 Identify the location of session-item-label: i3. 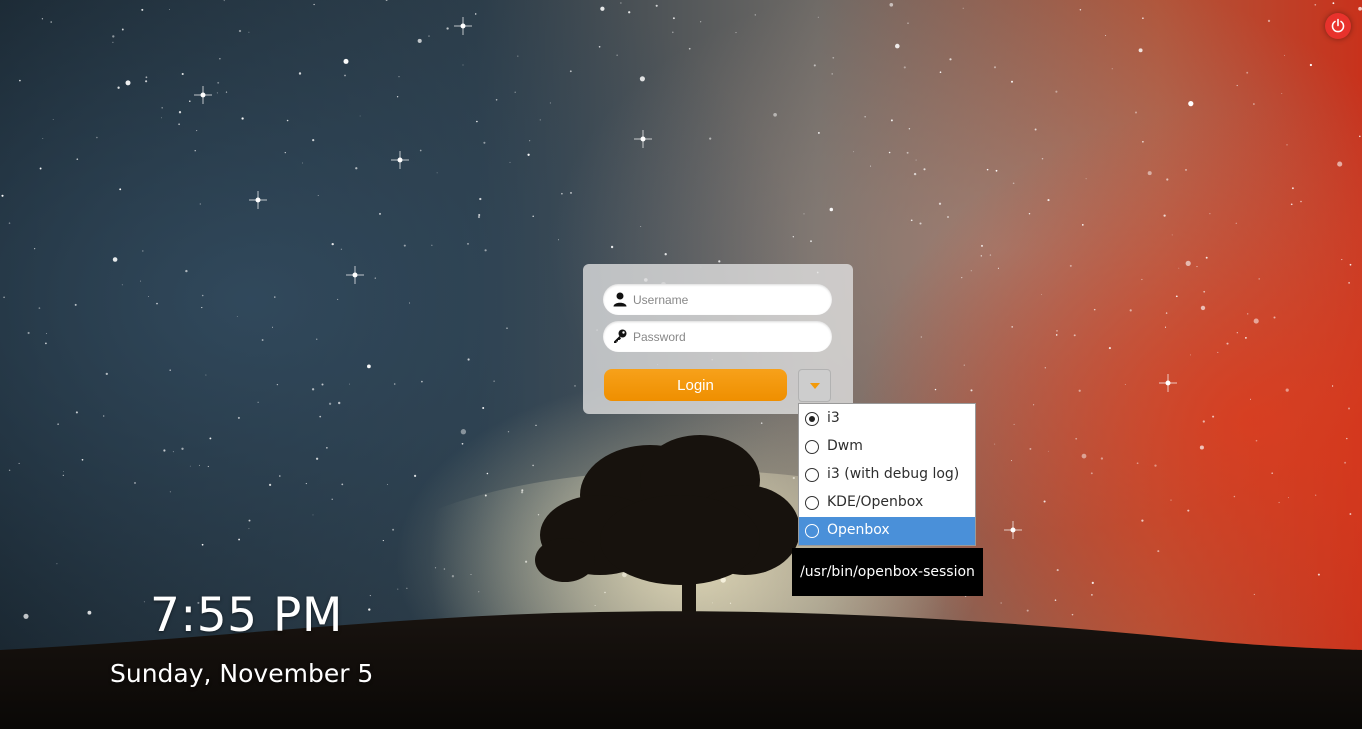
(833, 418).